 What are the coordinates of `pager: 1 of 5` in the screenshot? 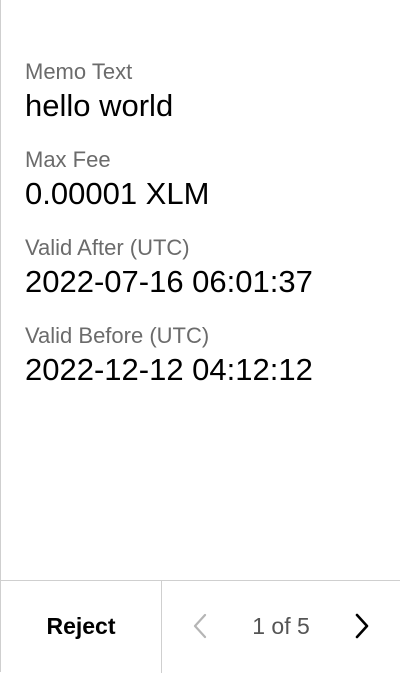 It's located at (281, 626).